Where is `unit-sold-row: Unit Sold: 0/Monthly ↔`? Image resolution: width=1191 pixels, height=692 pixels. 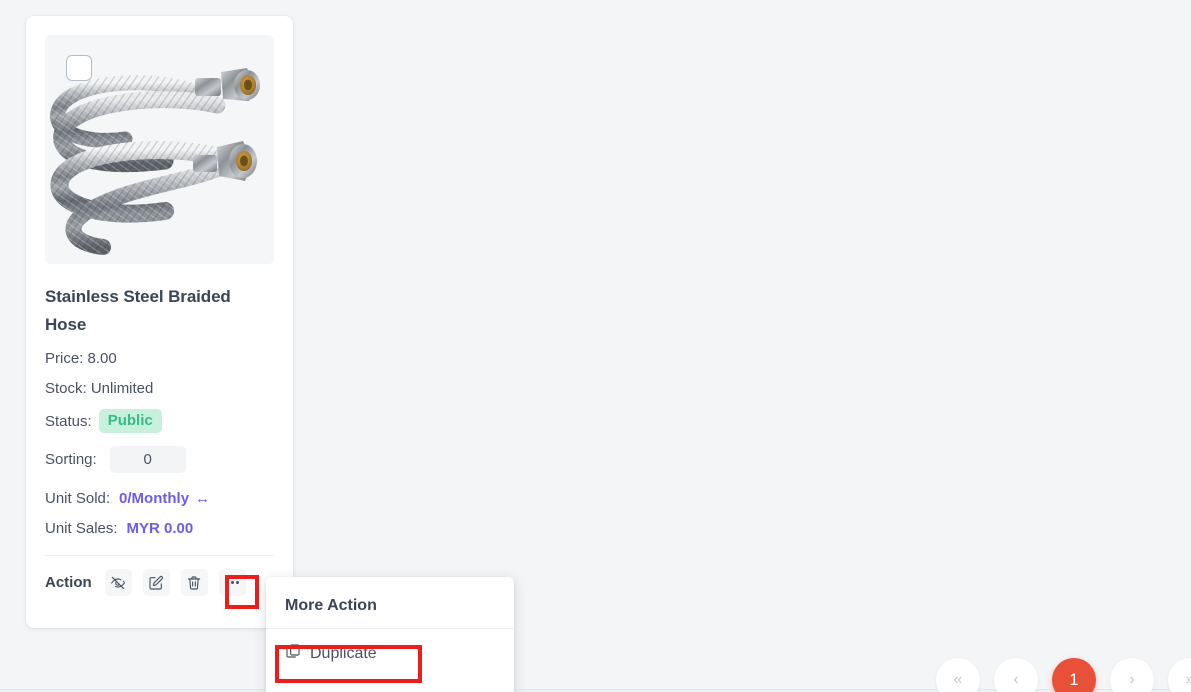
unit-sold-row: Unit Sold: 0/Monthly ↔ is located at coordinates (159, 498).